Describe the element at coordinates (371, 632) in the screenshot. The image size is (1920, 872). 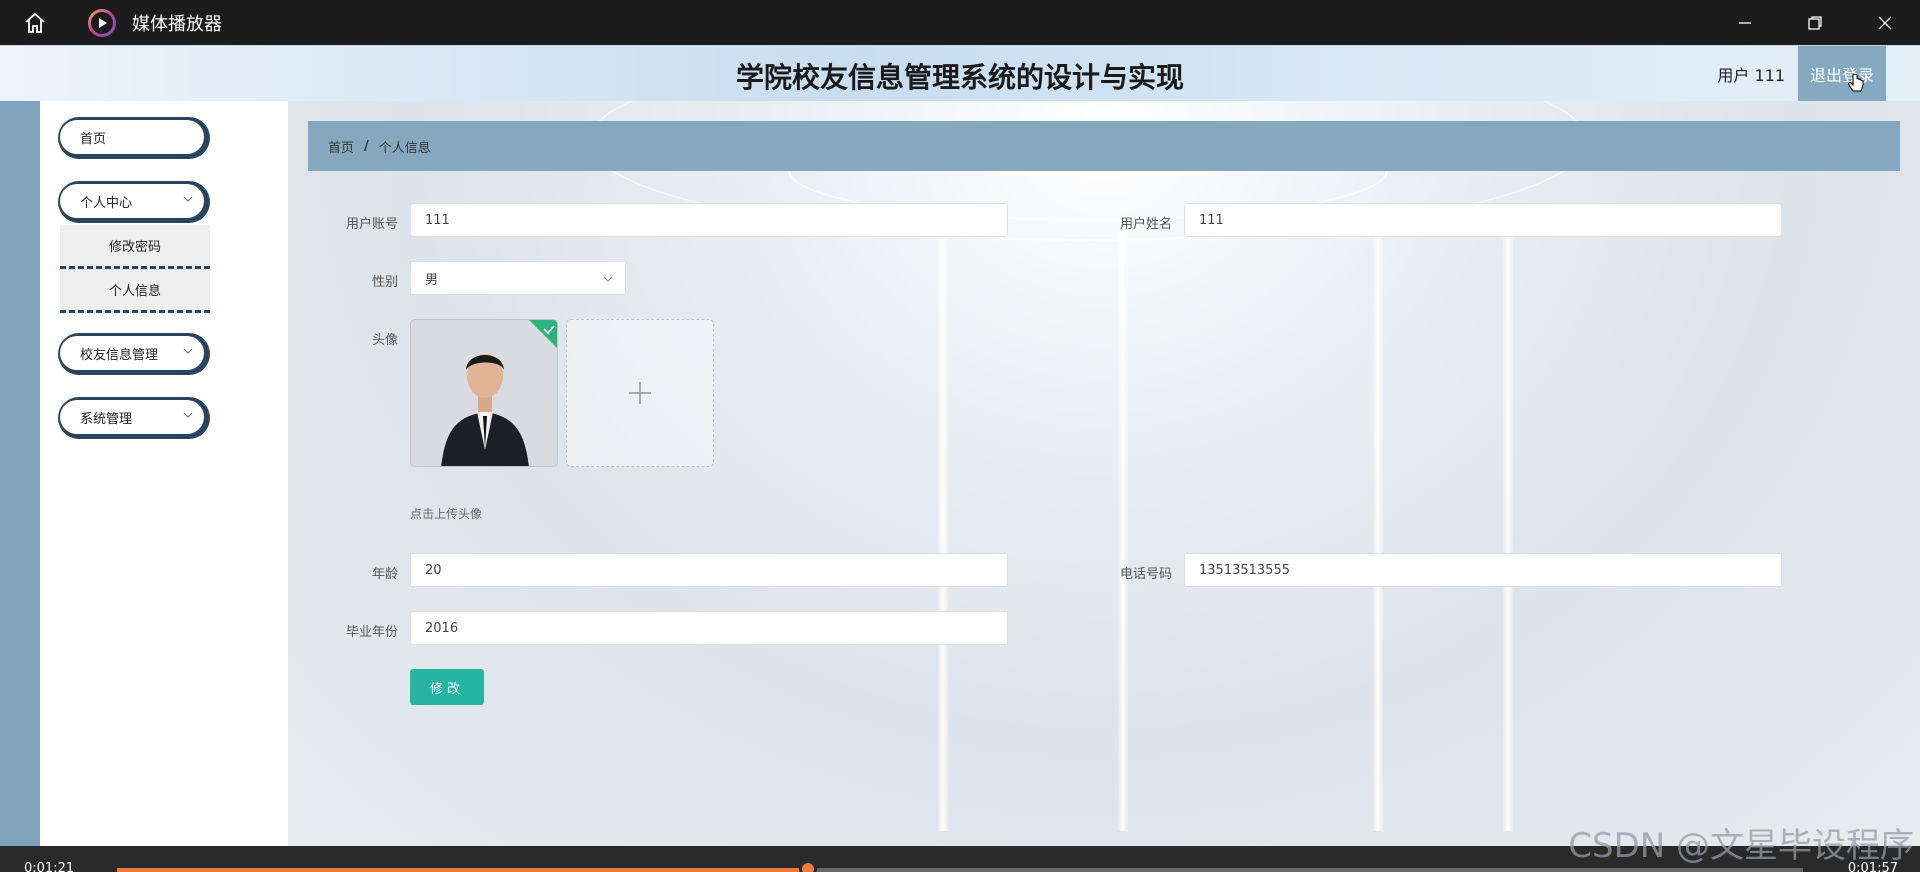
I see `graduation-year-label: 毕业年份` at that location.